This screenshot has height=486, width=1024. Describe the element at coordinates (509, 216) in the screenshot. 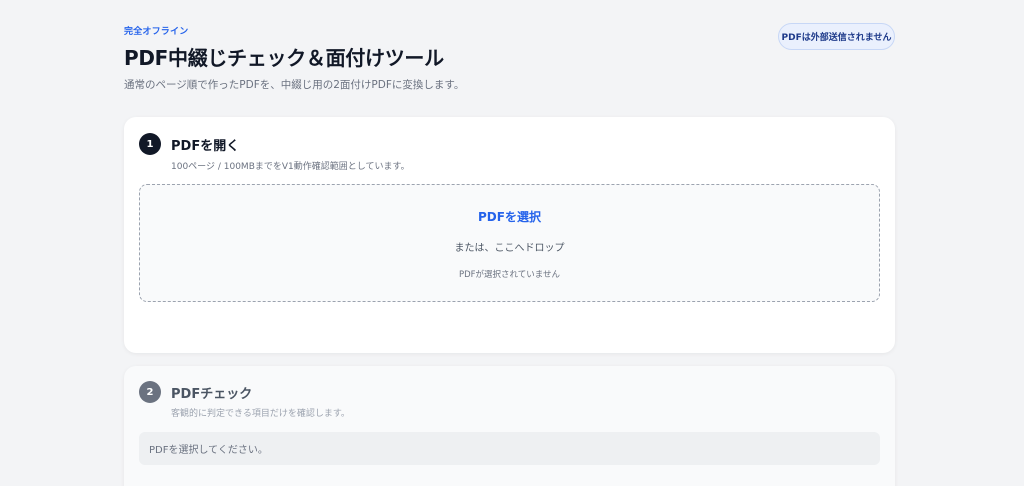

I see `select-pdf-button: PDFを選択` at that location.